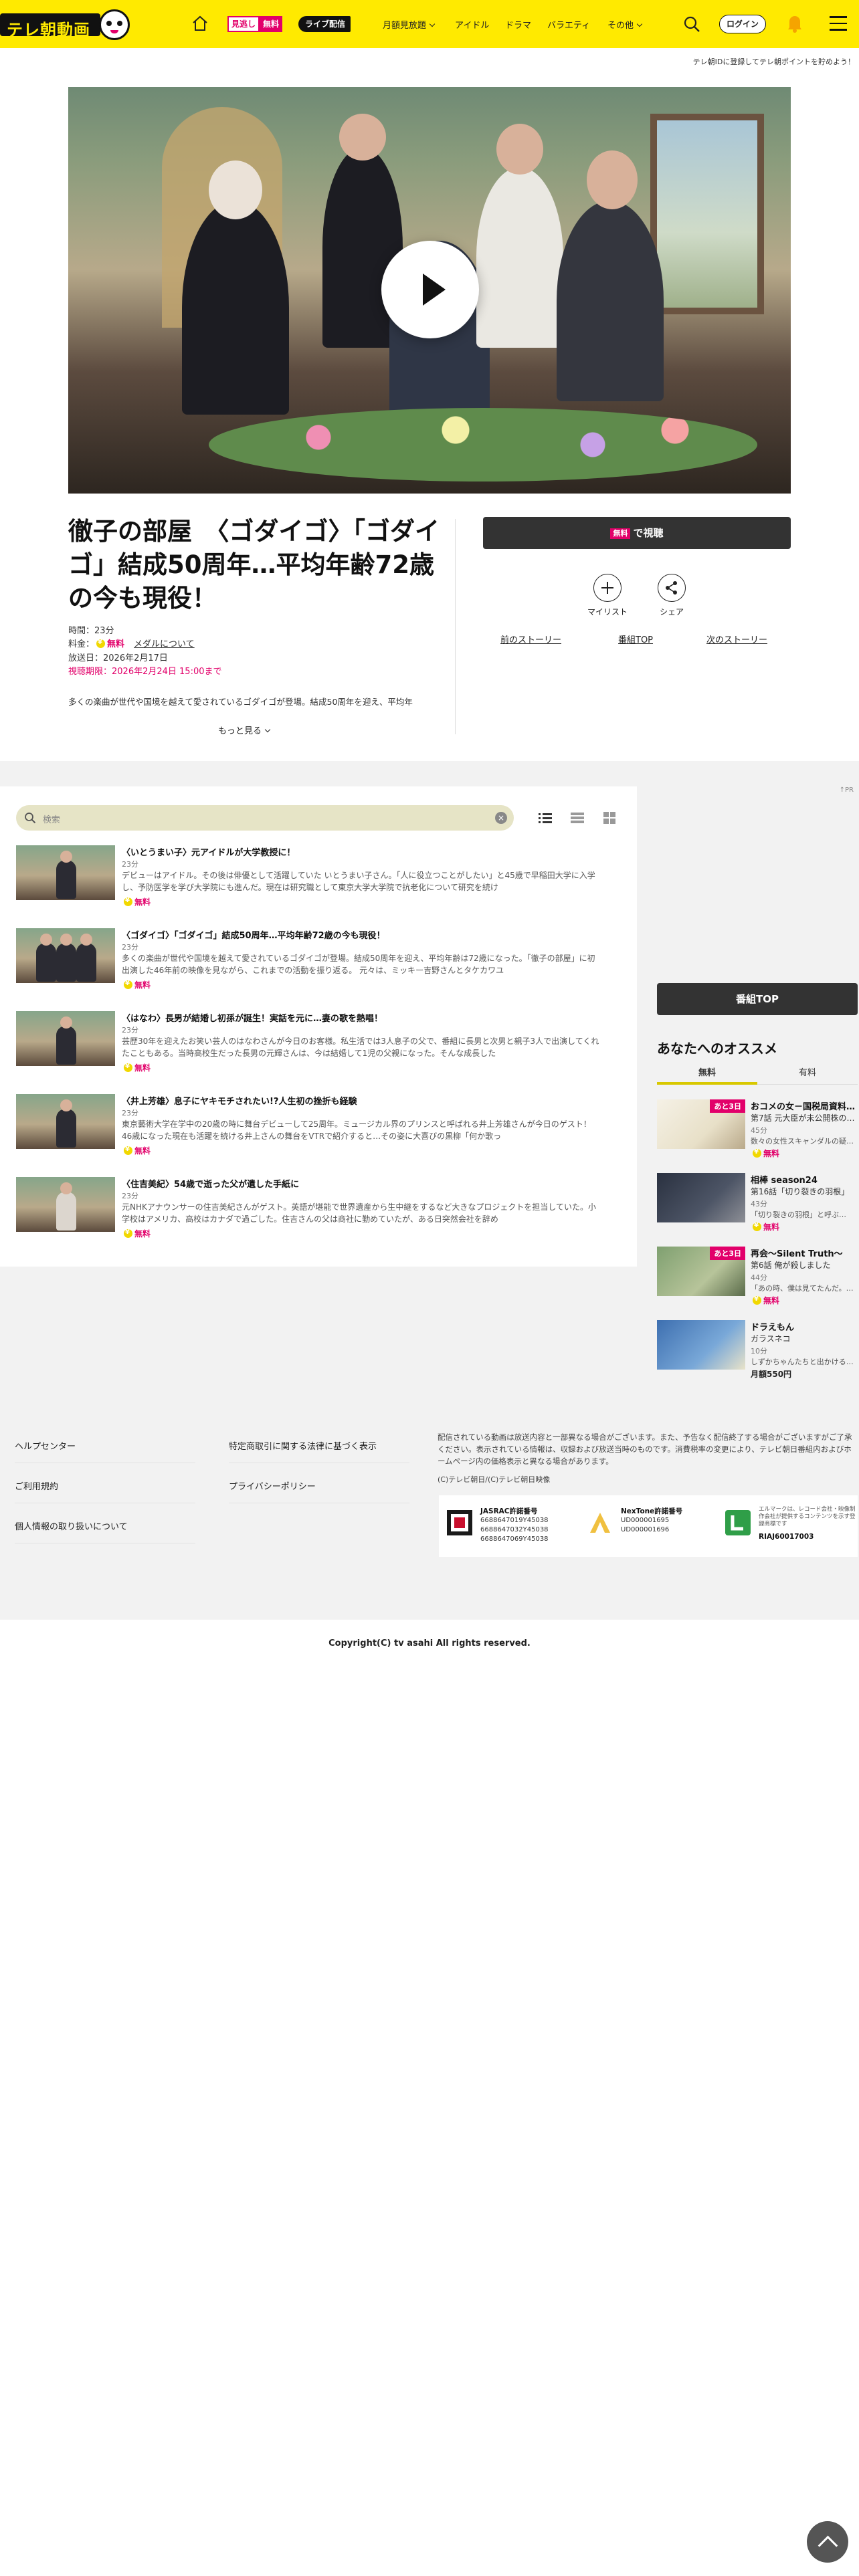  Describe the element at coordinates (728, 1106) in the screenshot. I see `days-left-badge: あと3日` at that location.